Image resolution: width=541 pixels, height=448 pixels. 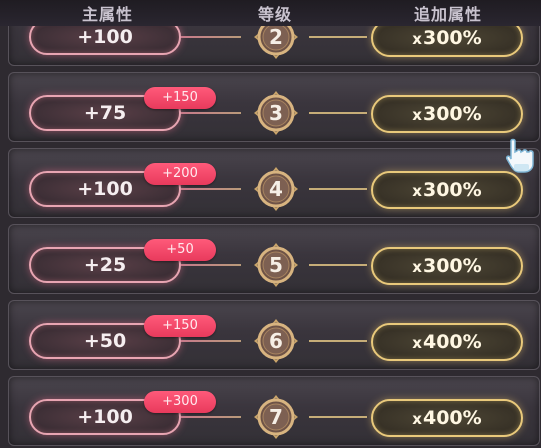 I want to click on level-number: 7, so click(x=276, y=417).